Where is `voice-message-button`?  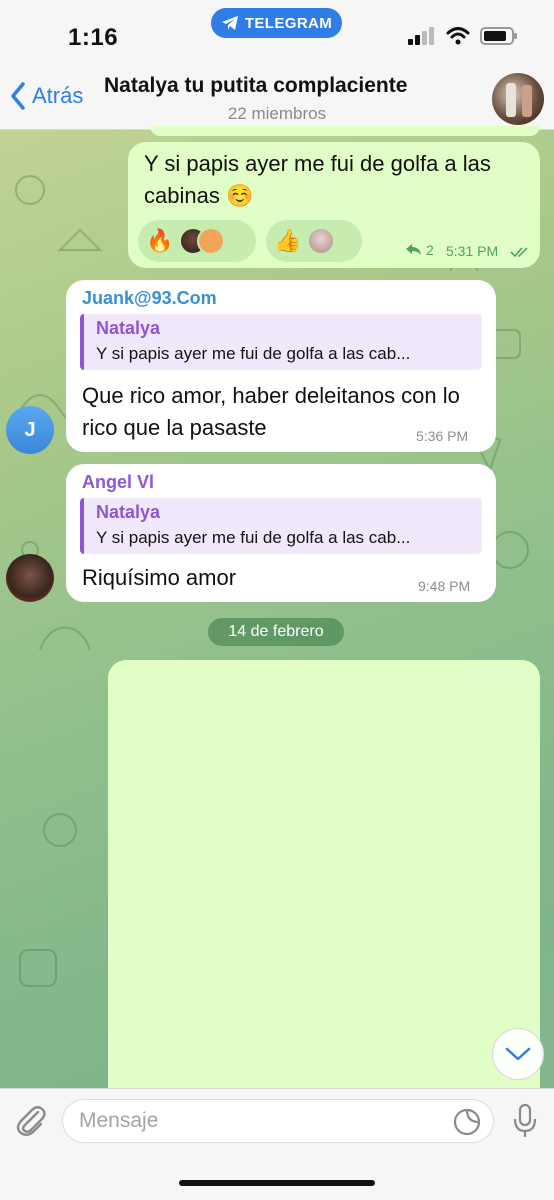
voice-message-button is located at coordinates (525, 1123).